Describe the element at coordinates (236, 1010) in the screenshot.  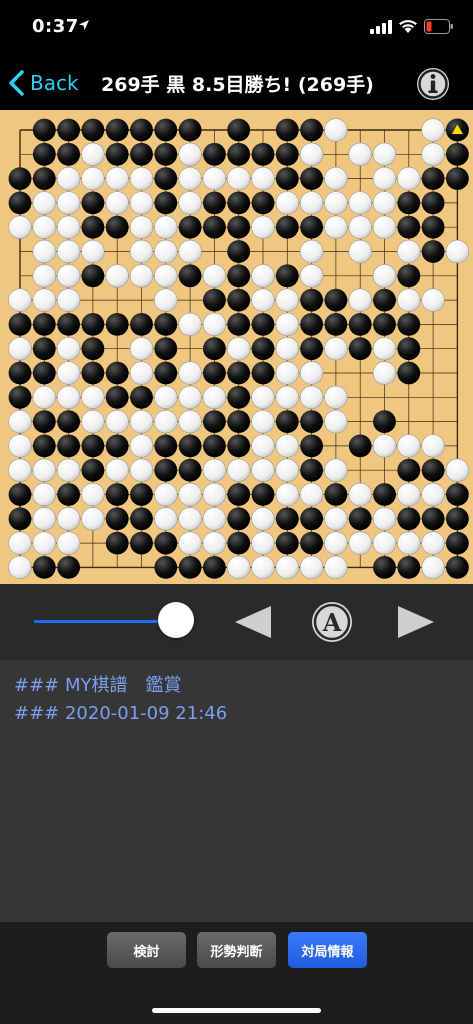
I see `home-indicator` at that location.